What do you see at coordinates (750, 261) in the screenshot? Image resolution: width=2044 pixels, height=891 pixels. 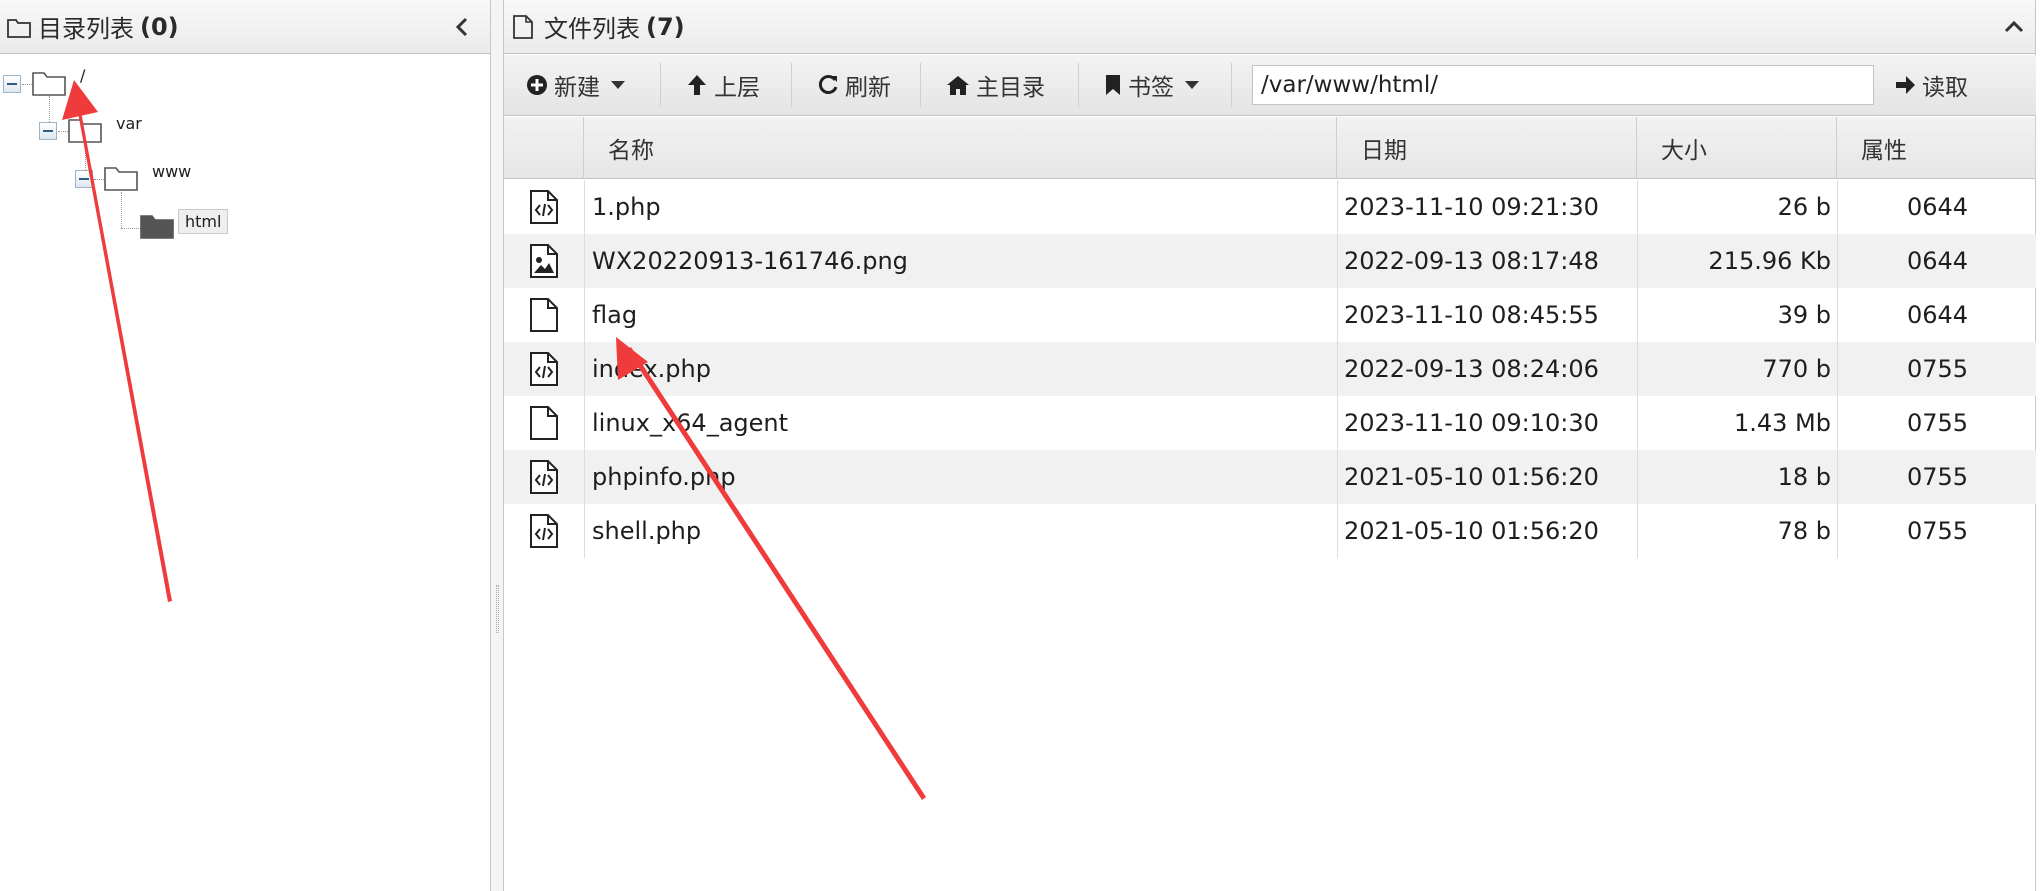 I see `file-name: WX20220913-161746.png` at bounding box center [750, 261].